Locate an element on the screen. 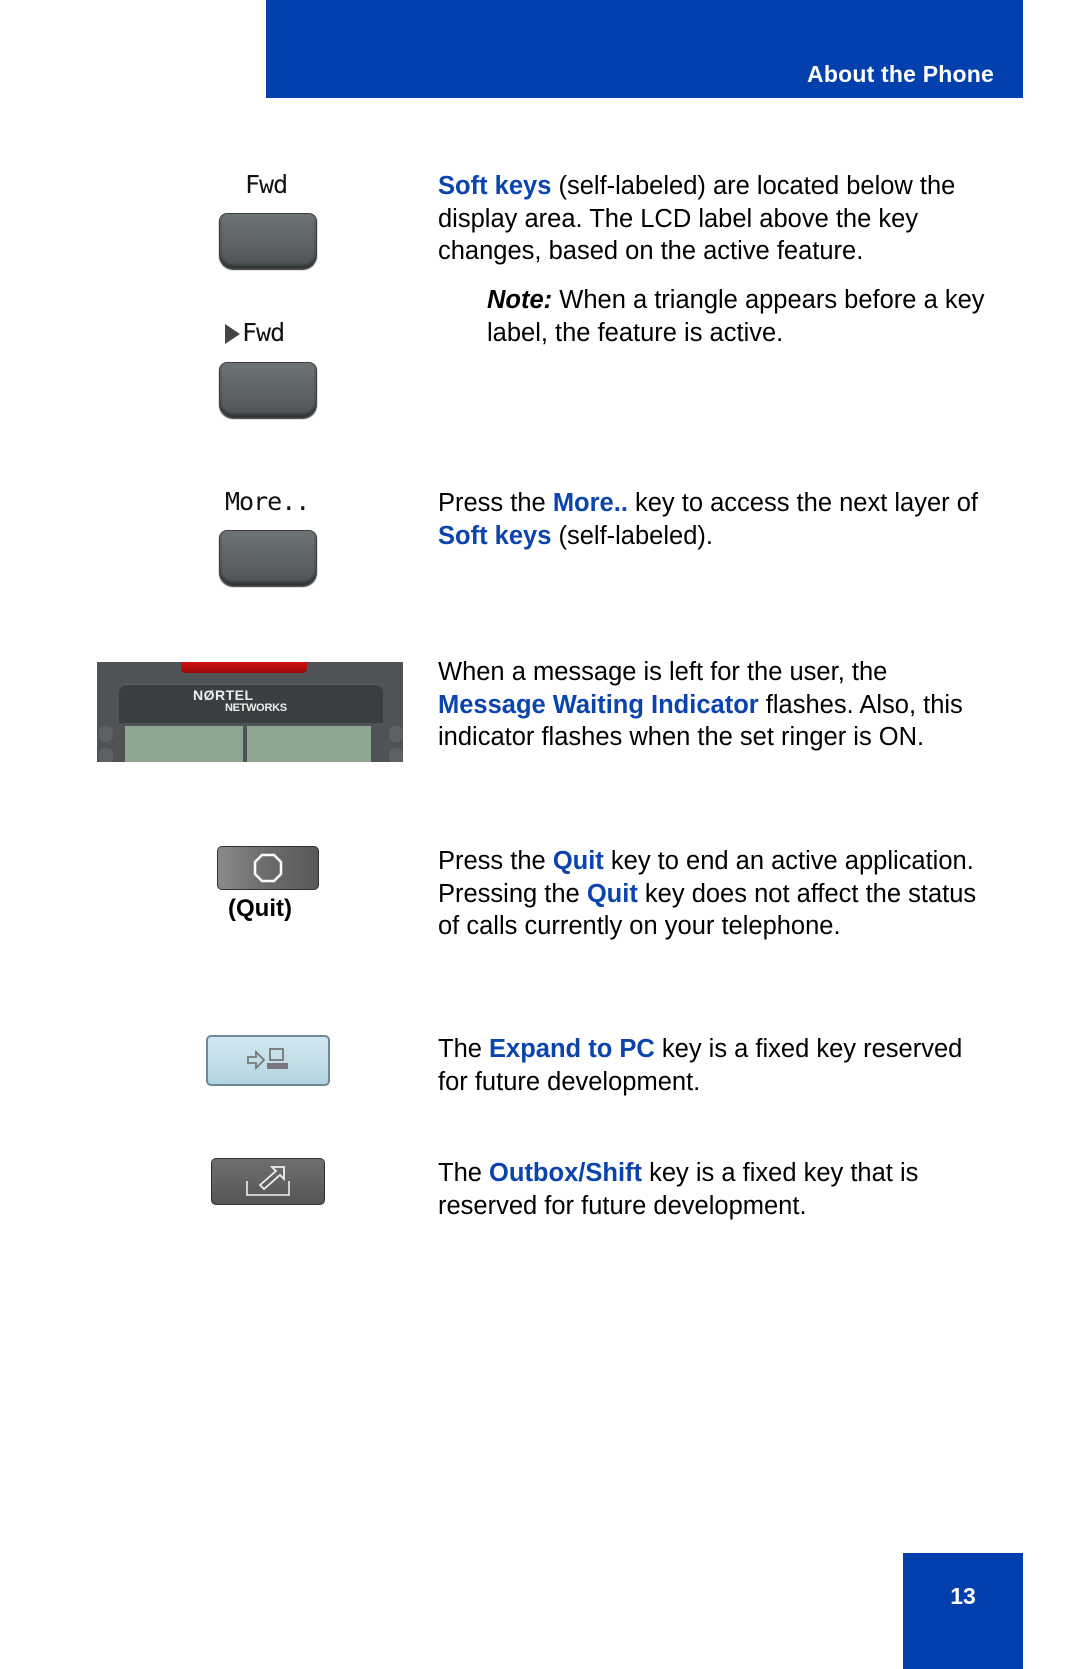  outbox-shift-key is located at coordinates (268, 1181).